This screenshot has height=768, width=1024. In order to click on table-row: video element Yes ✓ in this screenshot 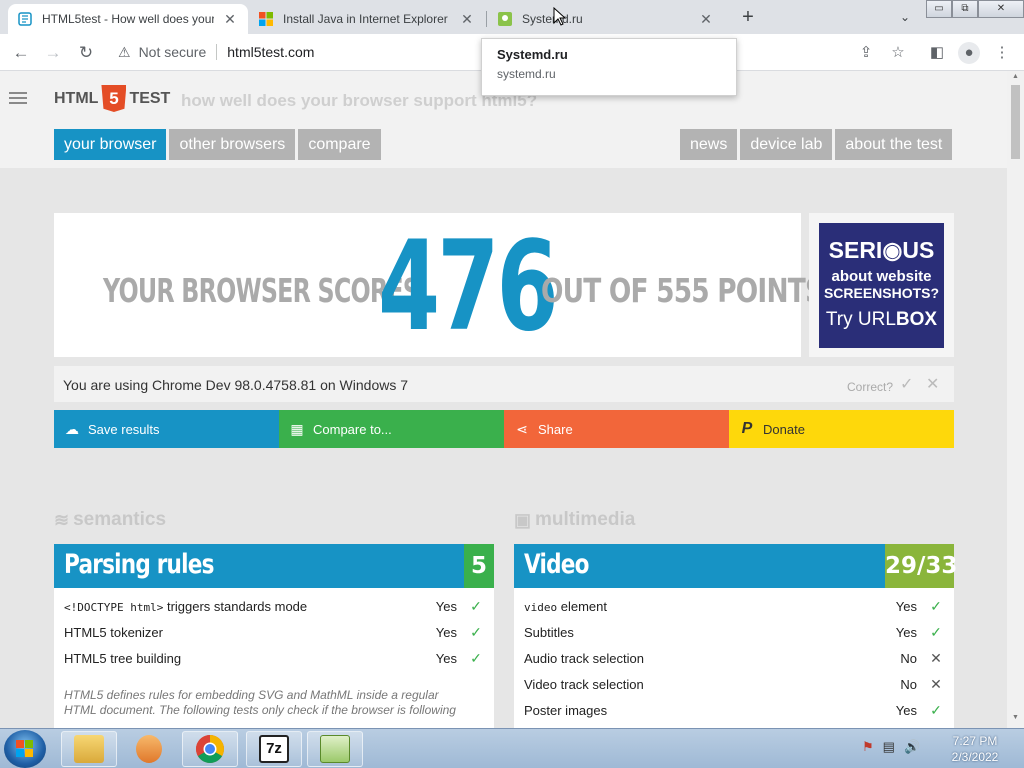, I will do `click(734, 611)`.